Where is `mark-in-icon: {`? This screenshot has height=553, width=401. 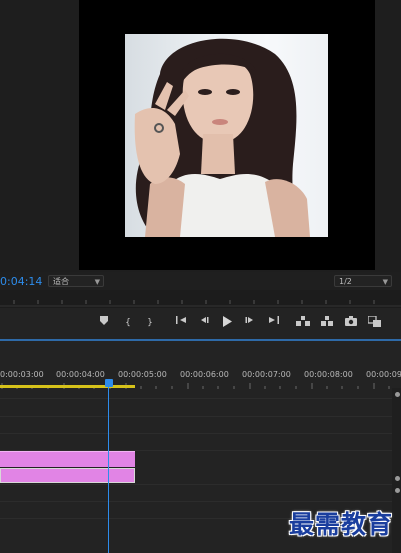
mark-in-icon: { is located at coordinates (128, 323).